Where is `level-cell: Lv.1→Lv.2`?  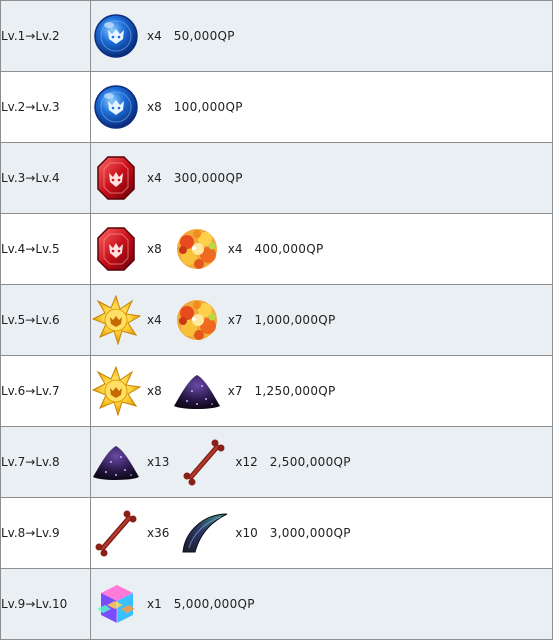
level-cell: Lv.1→Lv.2 is located at coordinates (45, 36).